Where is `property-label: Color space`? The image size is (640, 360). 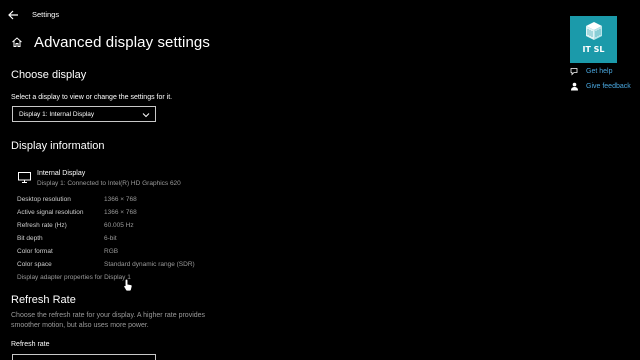 property-label: Color space is located at coordinates (34, 264).